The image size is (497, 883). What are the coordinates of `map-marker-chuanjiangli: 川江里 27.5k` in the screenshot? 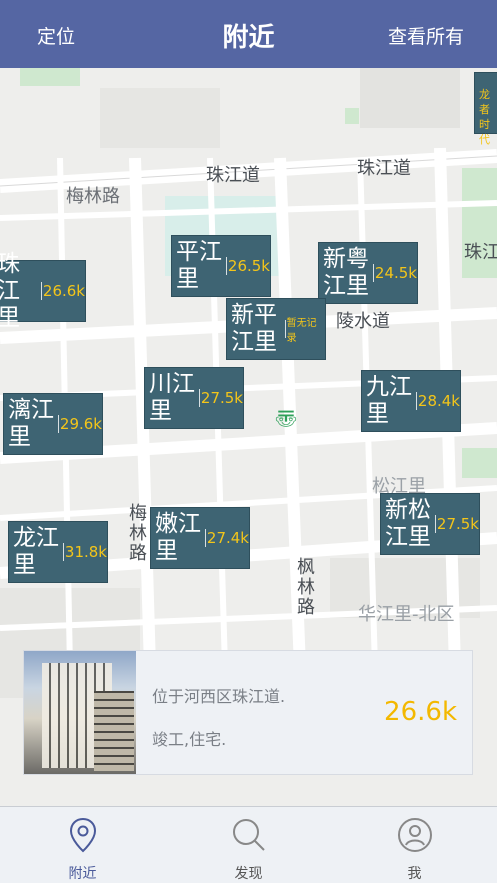 It's located at (194, 398).